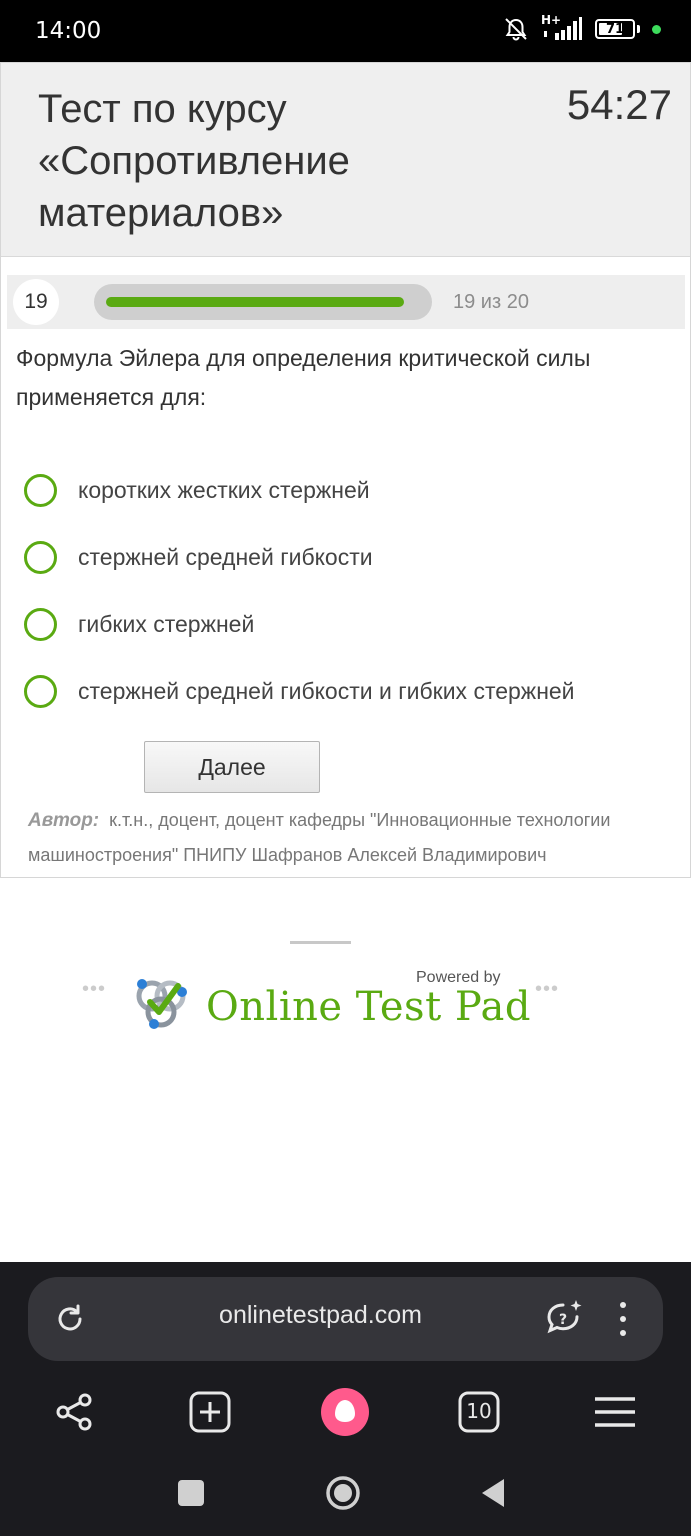 This screenshot has height=1536, width=691. Describe the element at coordinates (166, 624) in the screenshot. I see `answer-option-label: гибких стержней` at that location.